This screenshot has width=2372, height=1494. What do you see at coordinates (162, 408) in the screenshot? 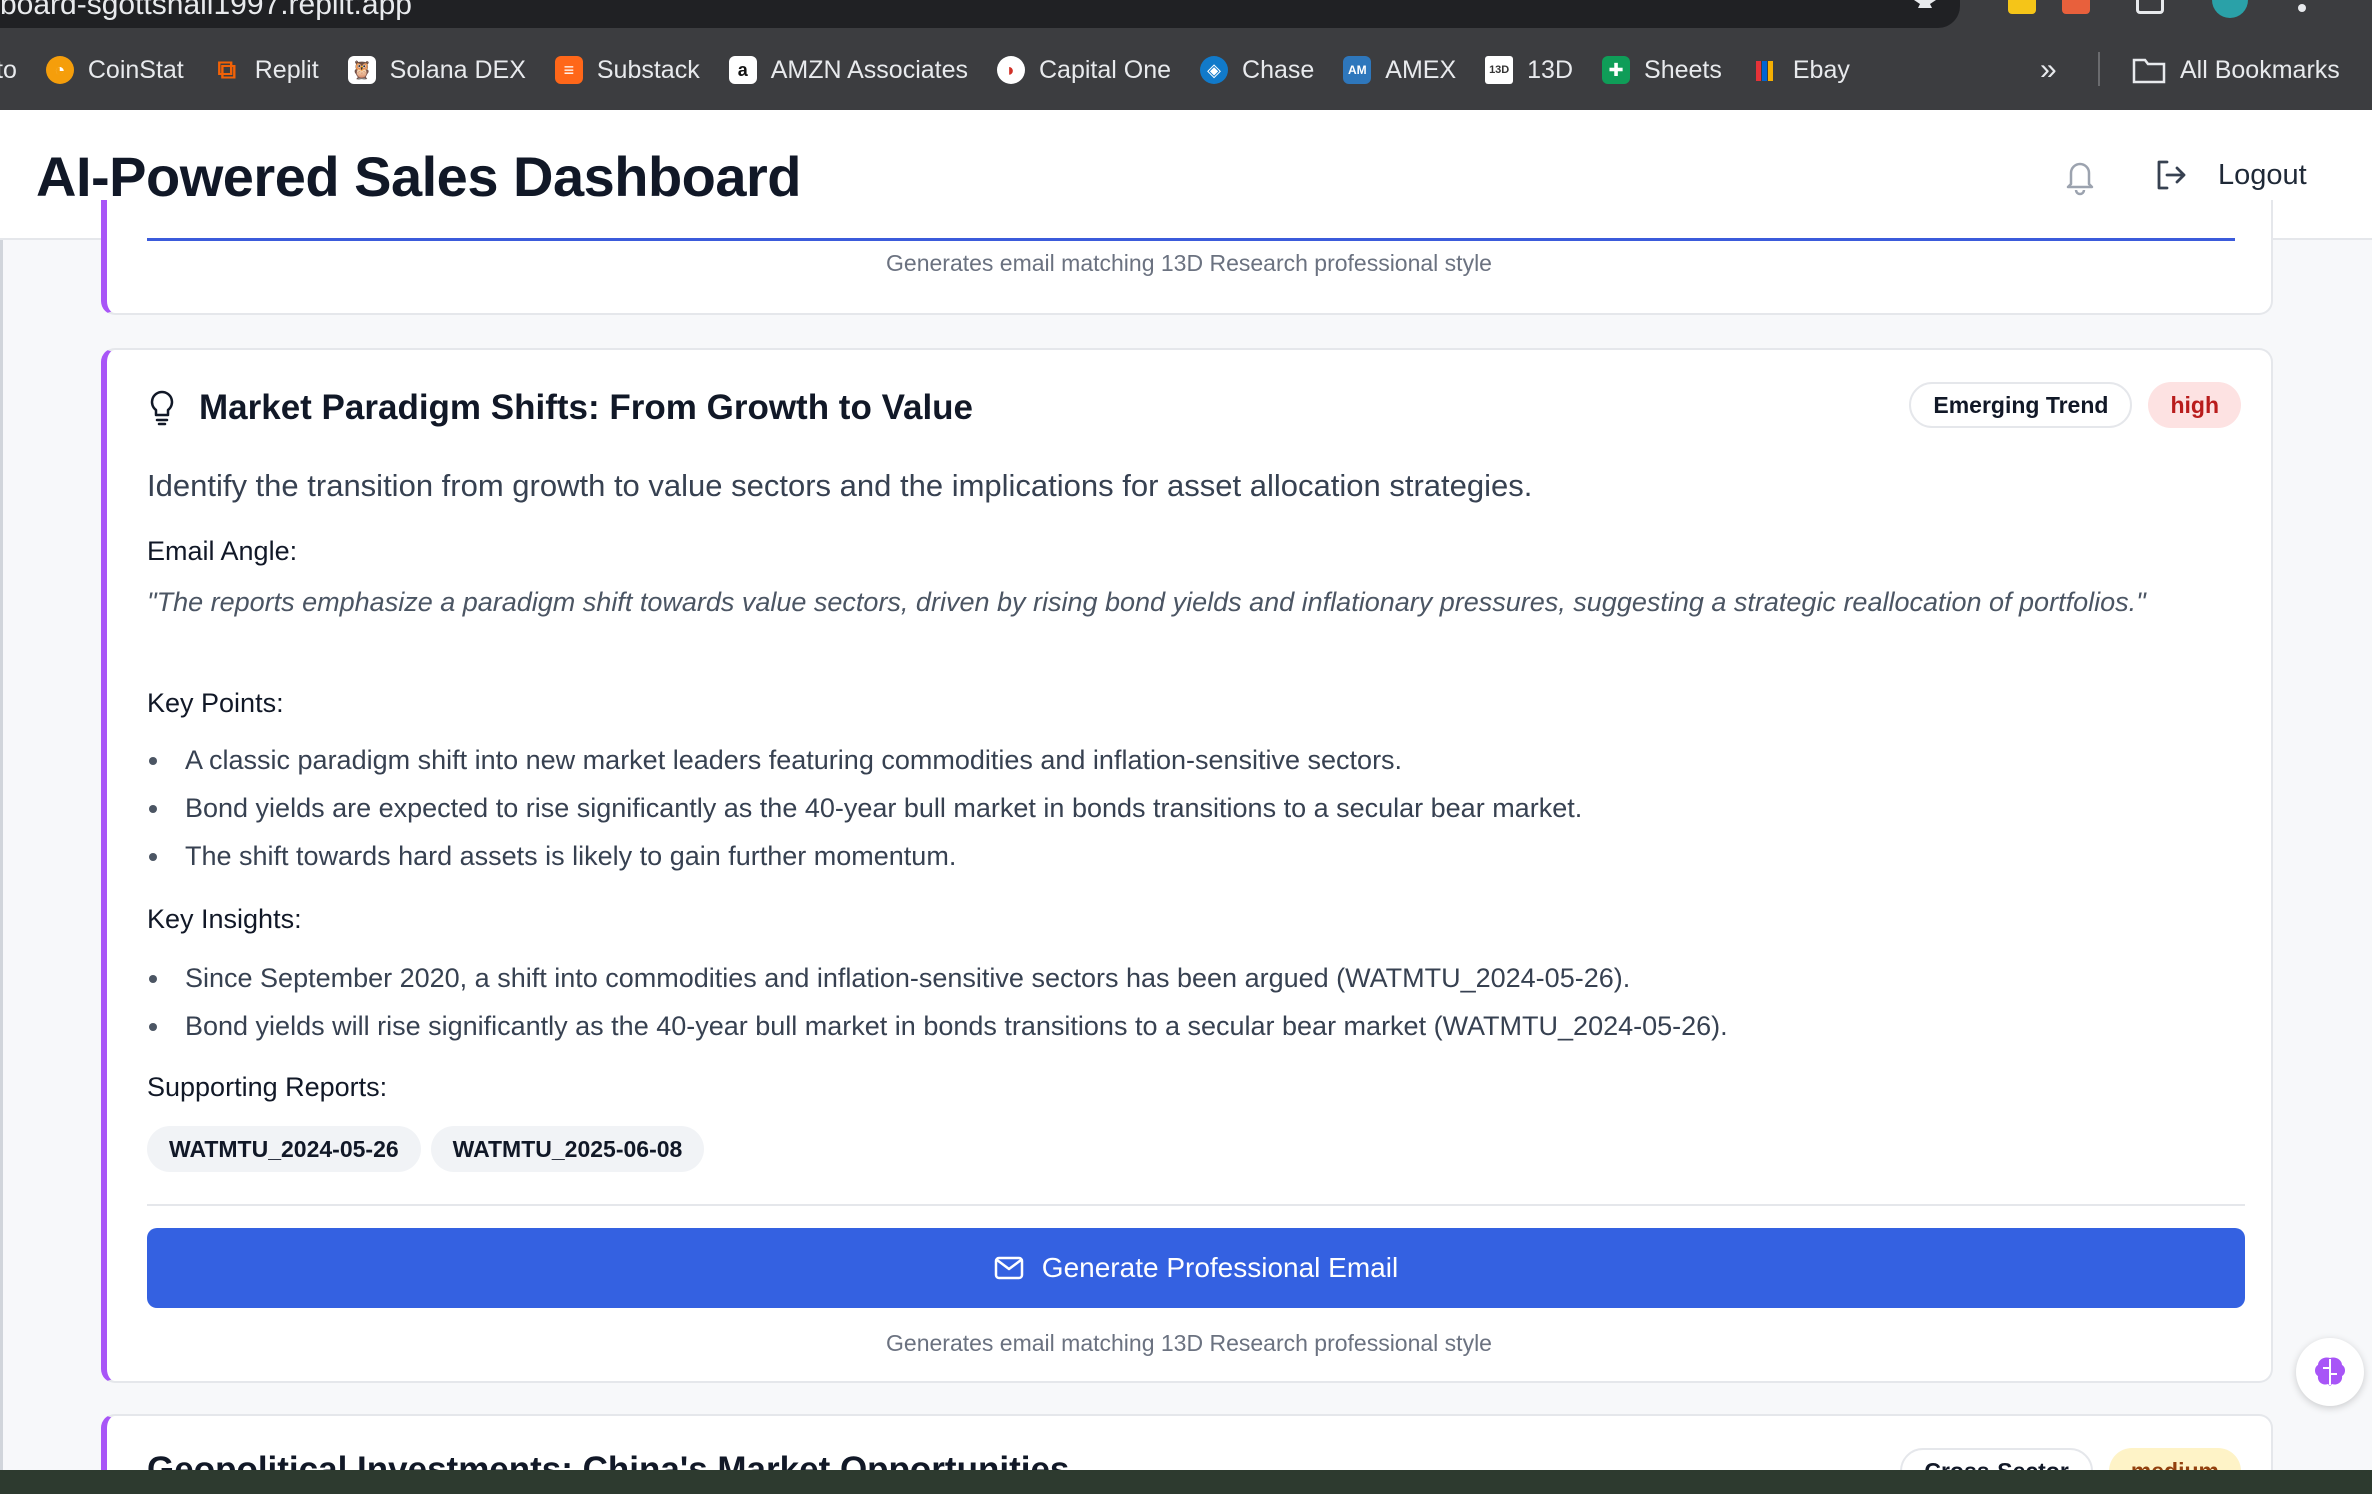
I see `lightbulb-icon` at bounding box center [162, 408].